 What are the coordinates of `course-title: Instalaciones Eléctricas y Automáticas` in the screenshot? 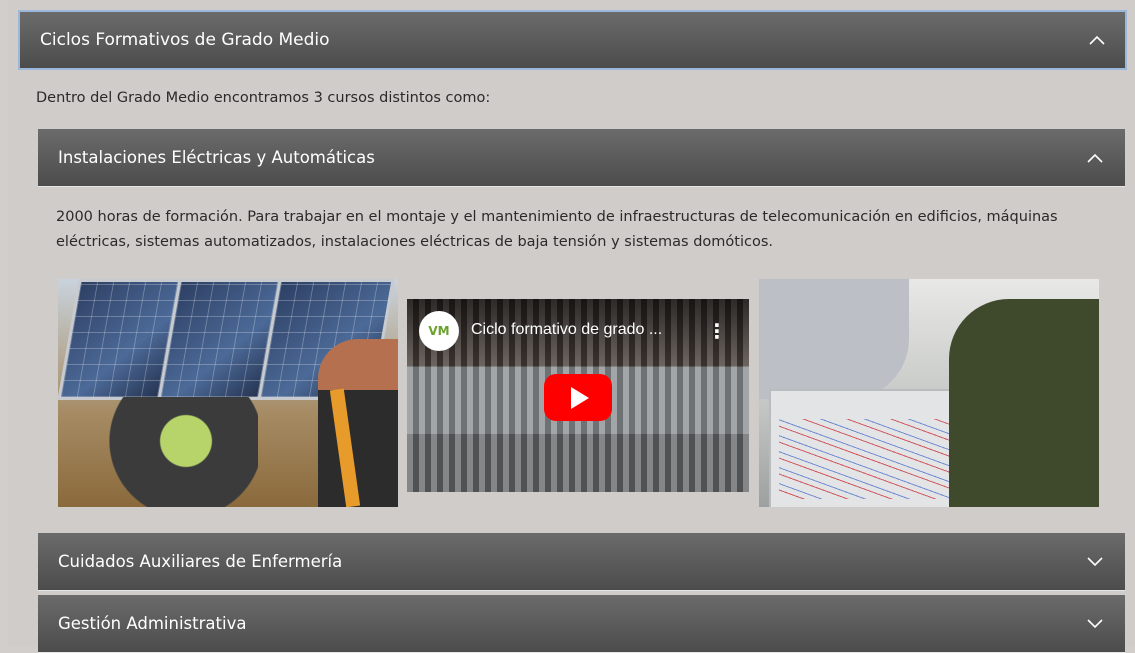 It's located at (216, 157).